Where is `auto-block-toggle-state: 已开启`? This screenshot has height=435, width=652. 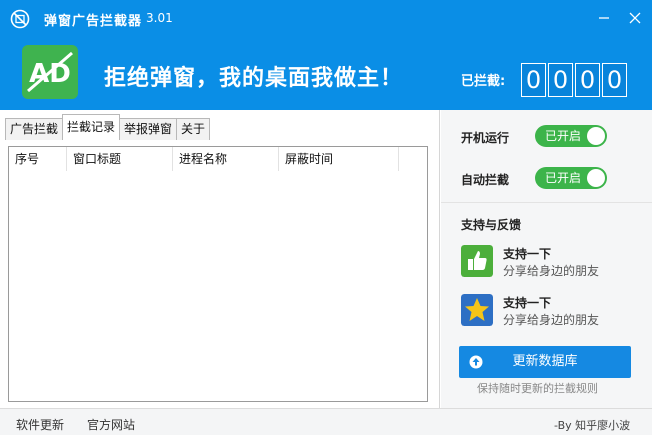
auto-block-toggle-state: 已开启 is located at coordinates (563, 178).